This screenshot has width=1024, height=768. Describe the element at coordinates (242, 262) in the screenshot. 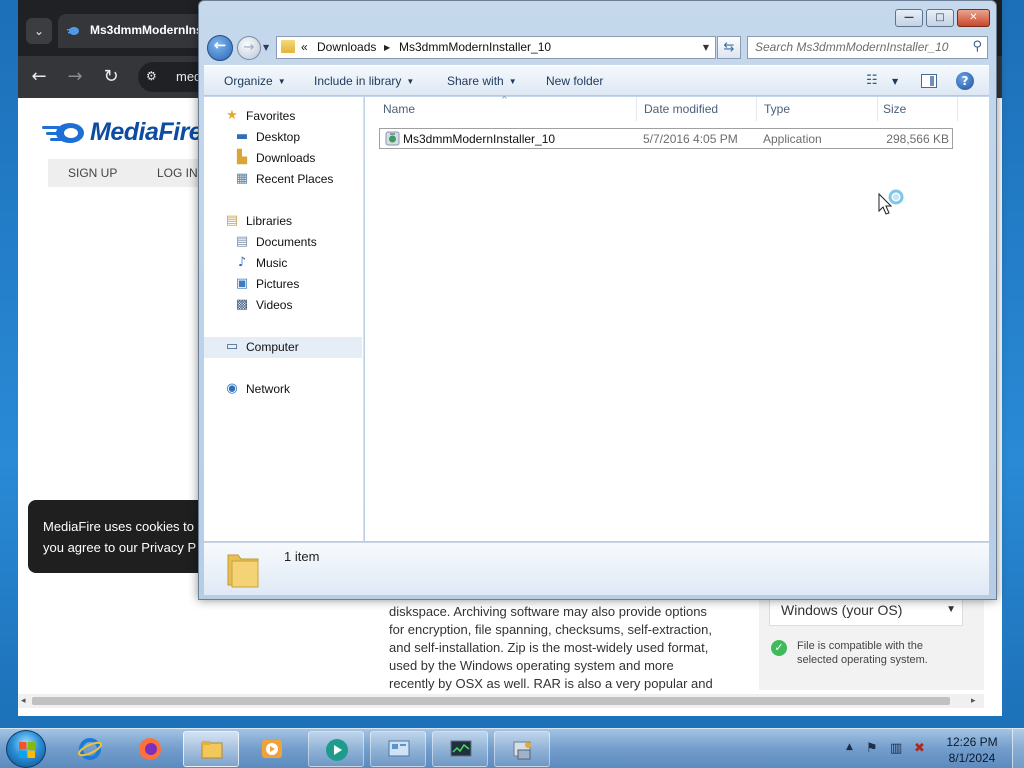

I see `music-icon: ♪` at that location.